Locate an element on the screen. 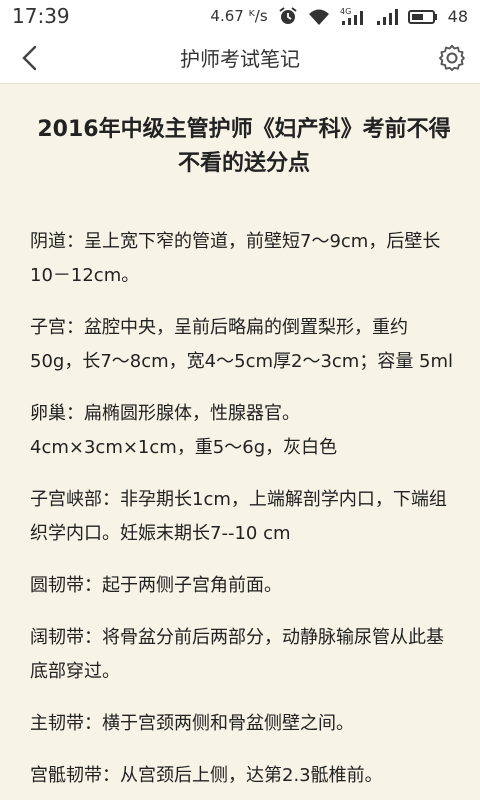  page-title: 护师考试笔记 is located at coordinates (240, 59).